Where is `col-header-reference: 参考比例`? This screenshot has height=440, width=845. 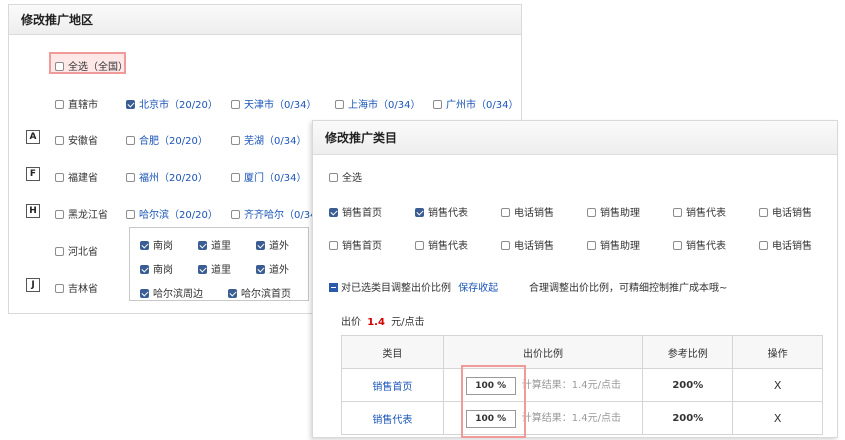
col-header-reference: 参考比例 is located at coordinates (688, 352).